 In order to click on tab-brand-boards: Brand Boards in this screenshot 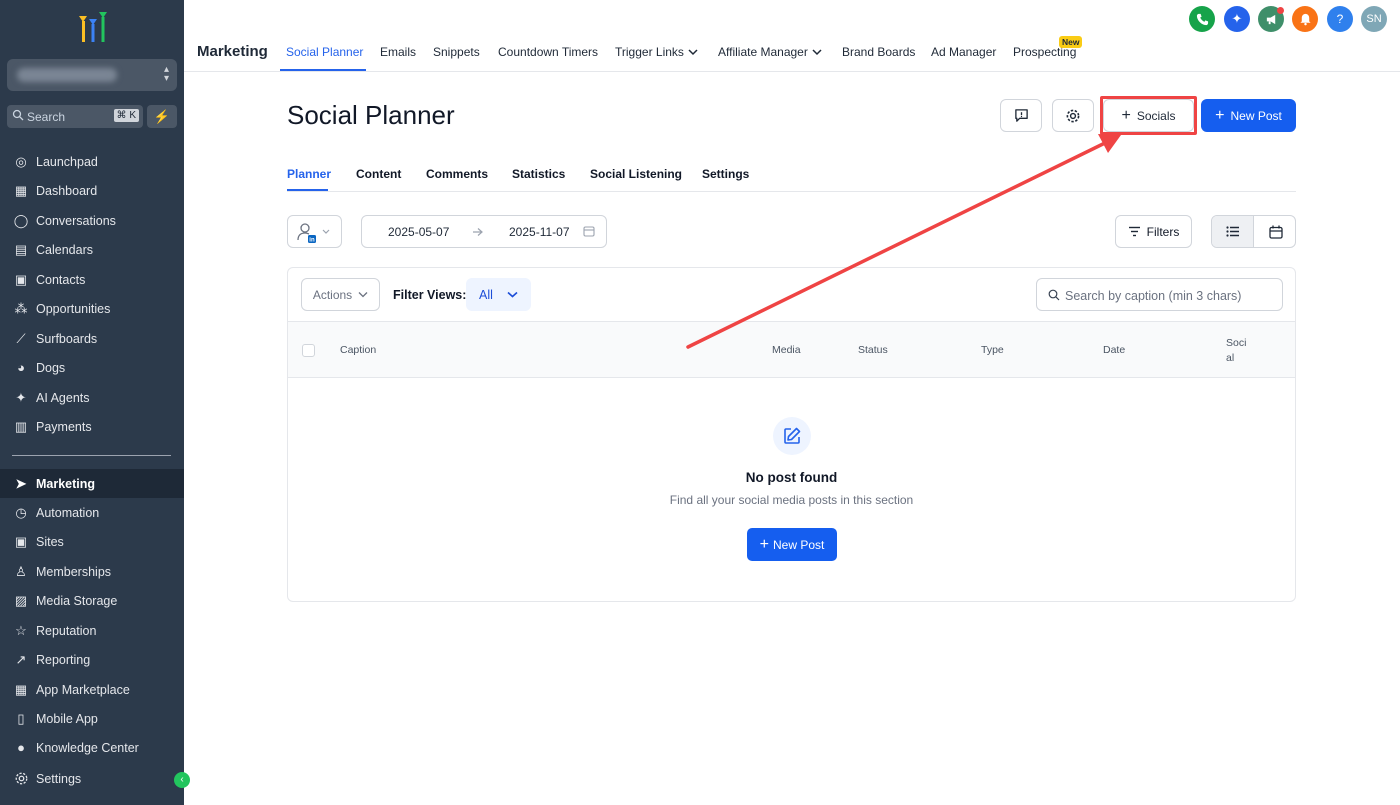, I will do `click(878, 52)`.